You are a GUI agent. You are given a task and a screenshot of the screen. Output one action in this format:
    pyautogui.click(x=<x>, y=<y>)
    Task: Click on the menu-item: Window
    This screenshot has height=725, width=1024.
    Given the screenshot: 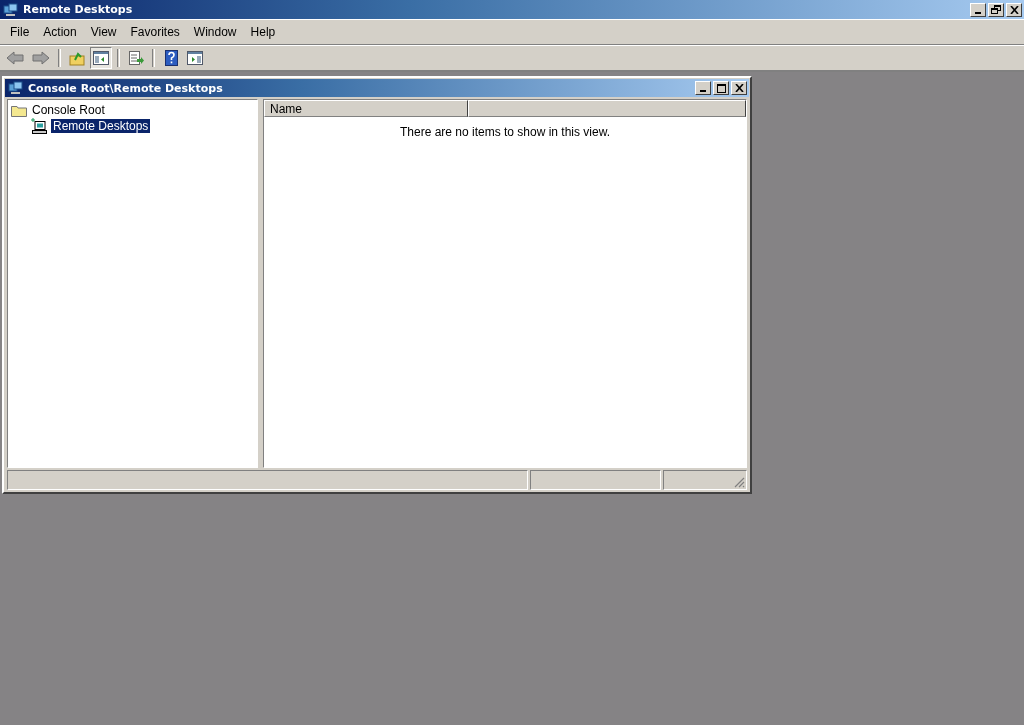 What is the action you would take?
    pyautogui.click(x=215, y=32)
    